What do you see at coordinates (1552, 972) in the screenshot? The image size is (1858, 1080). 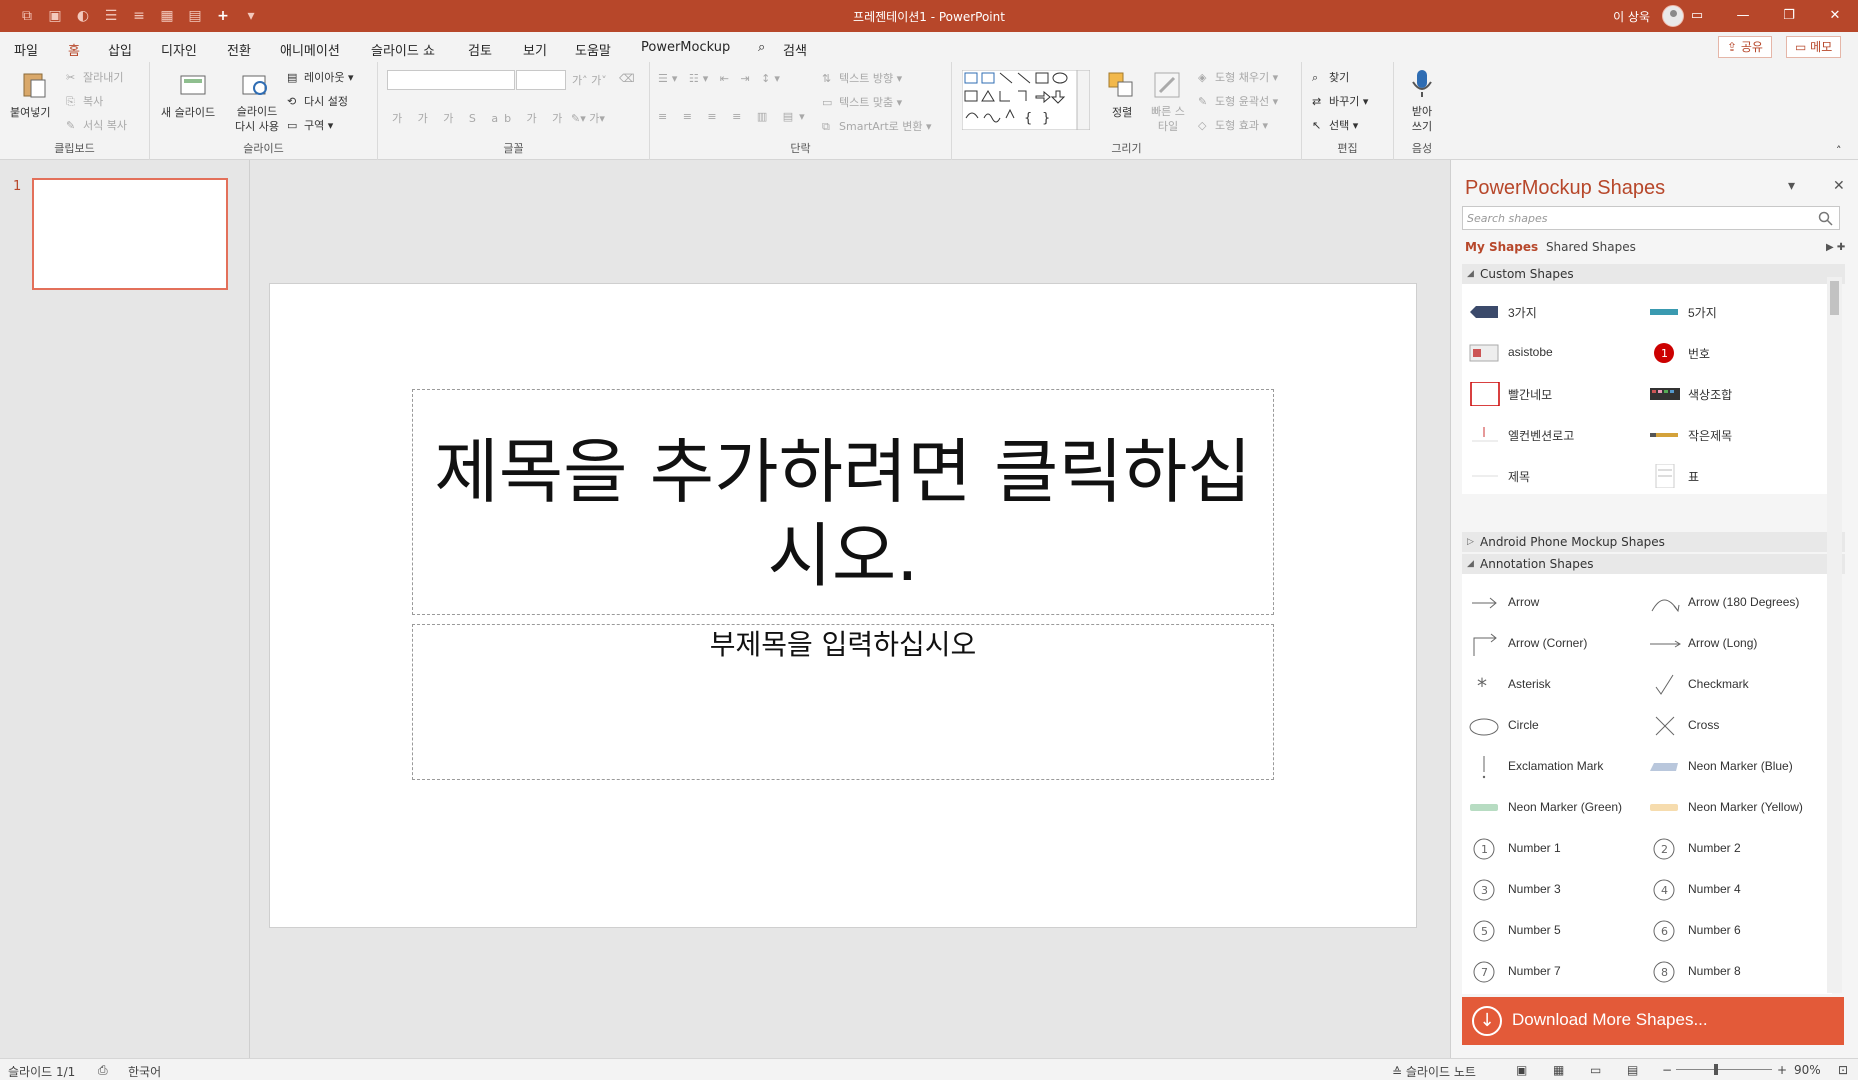 I see `shape-item: 7 Number 7` at bounding box center [1552, 972].